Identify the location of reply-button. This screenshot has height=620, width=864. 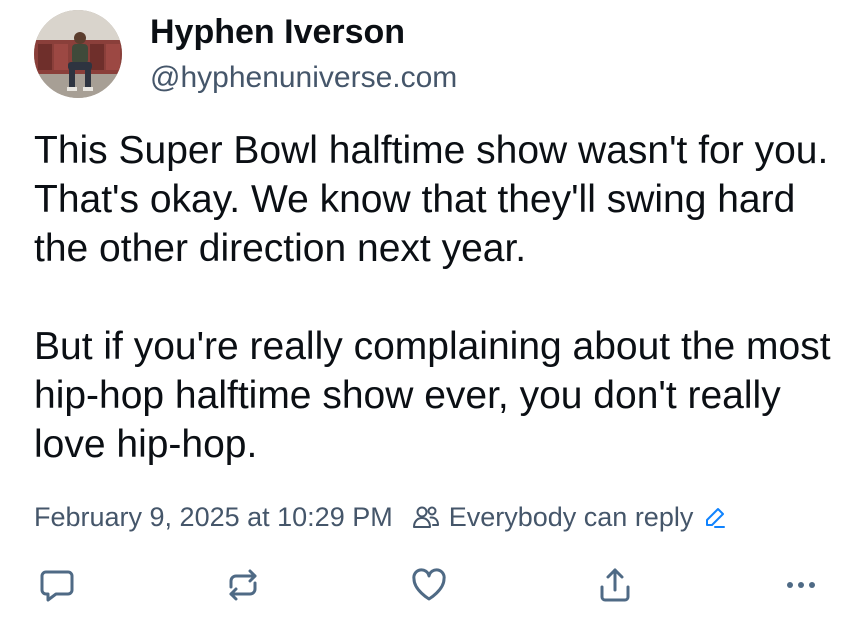
(57, 587).